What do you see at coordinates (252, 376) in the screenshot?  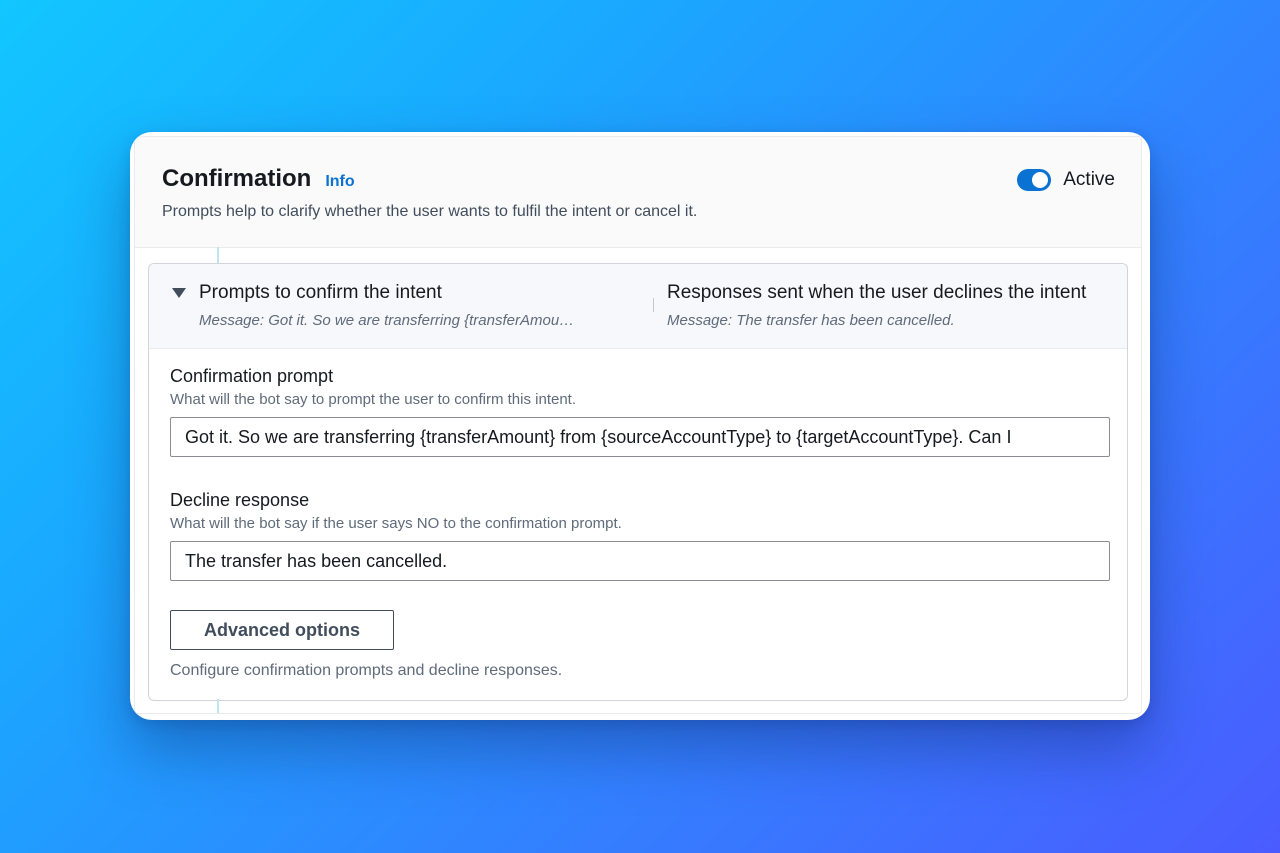 I see `confirmation-prompt-label: Confirmation prompt` at bounding box center [252, 376].